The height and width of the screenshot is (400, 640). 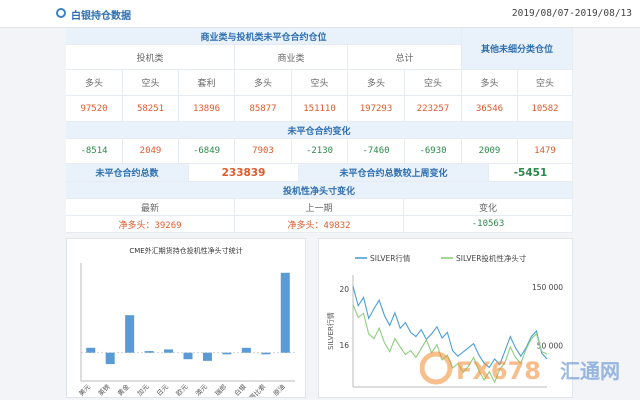 What do you see at coordinates (433, 109) in the screenshot?
I see `position-value: 223257` at bounding box center [433, 109].